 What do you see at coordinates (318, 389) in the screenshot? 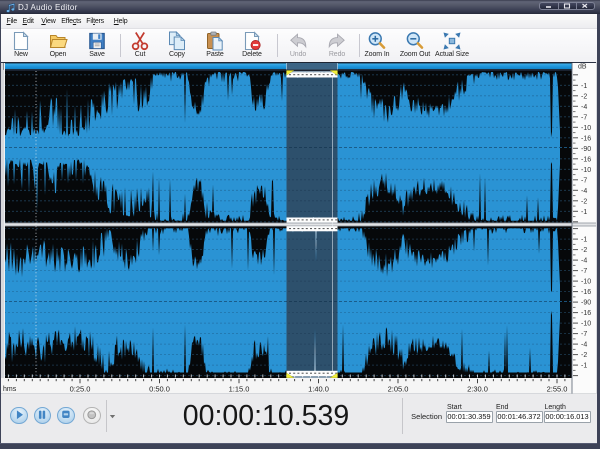
I see `svg-text: 1:40.0` at bounding box center [318, 389].